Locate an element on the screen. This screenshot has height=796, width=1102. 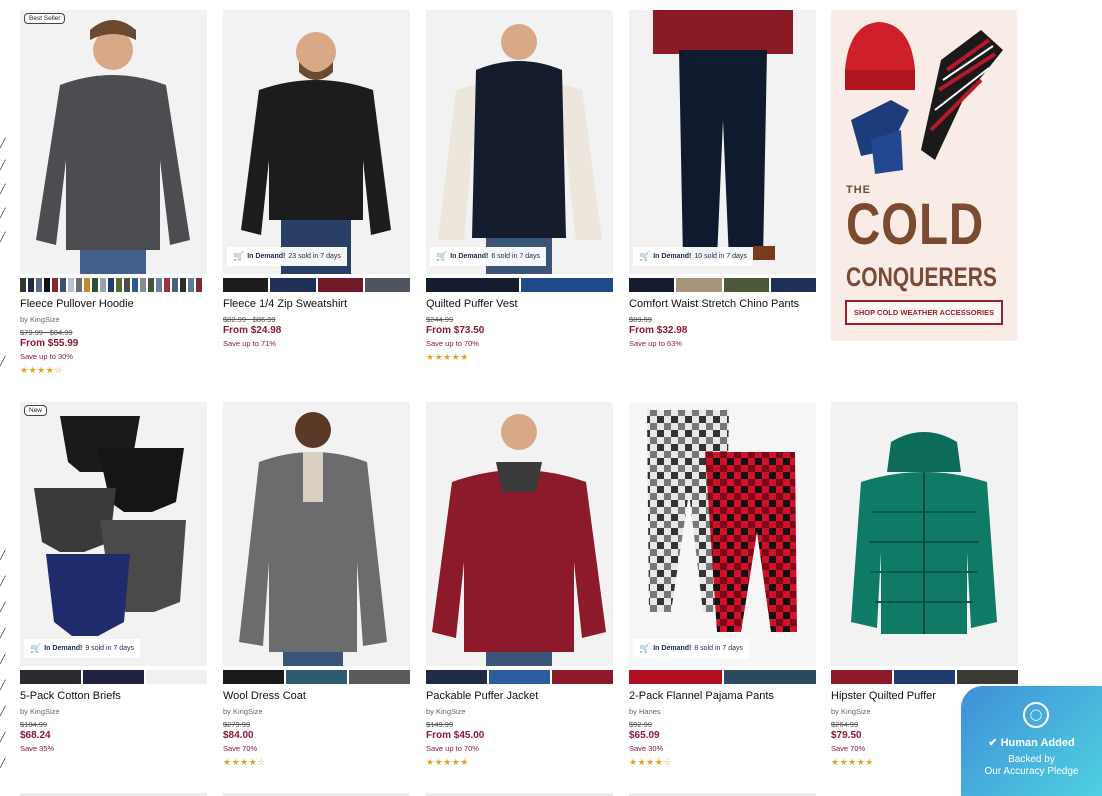
savings-text: Save up to 30% is located at coordinates (46, 356).